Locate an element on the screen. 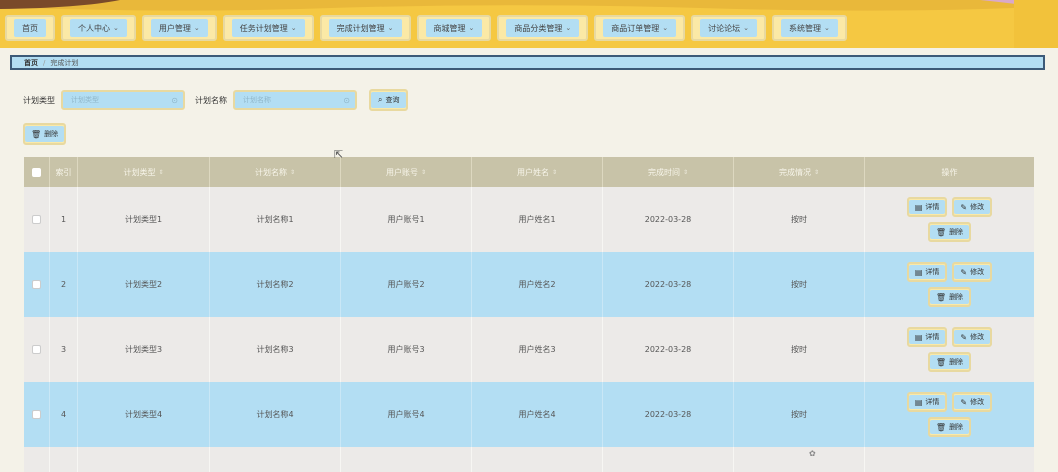  nav-item-2: 用户管理 ⌄ is located at coordinates (179, 28).